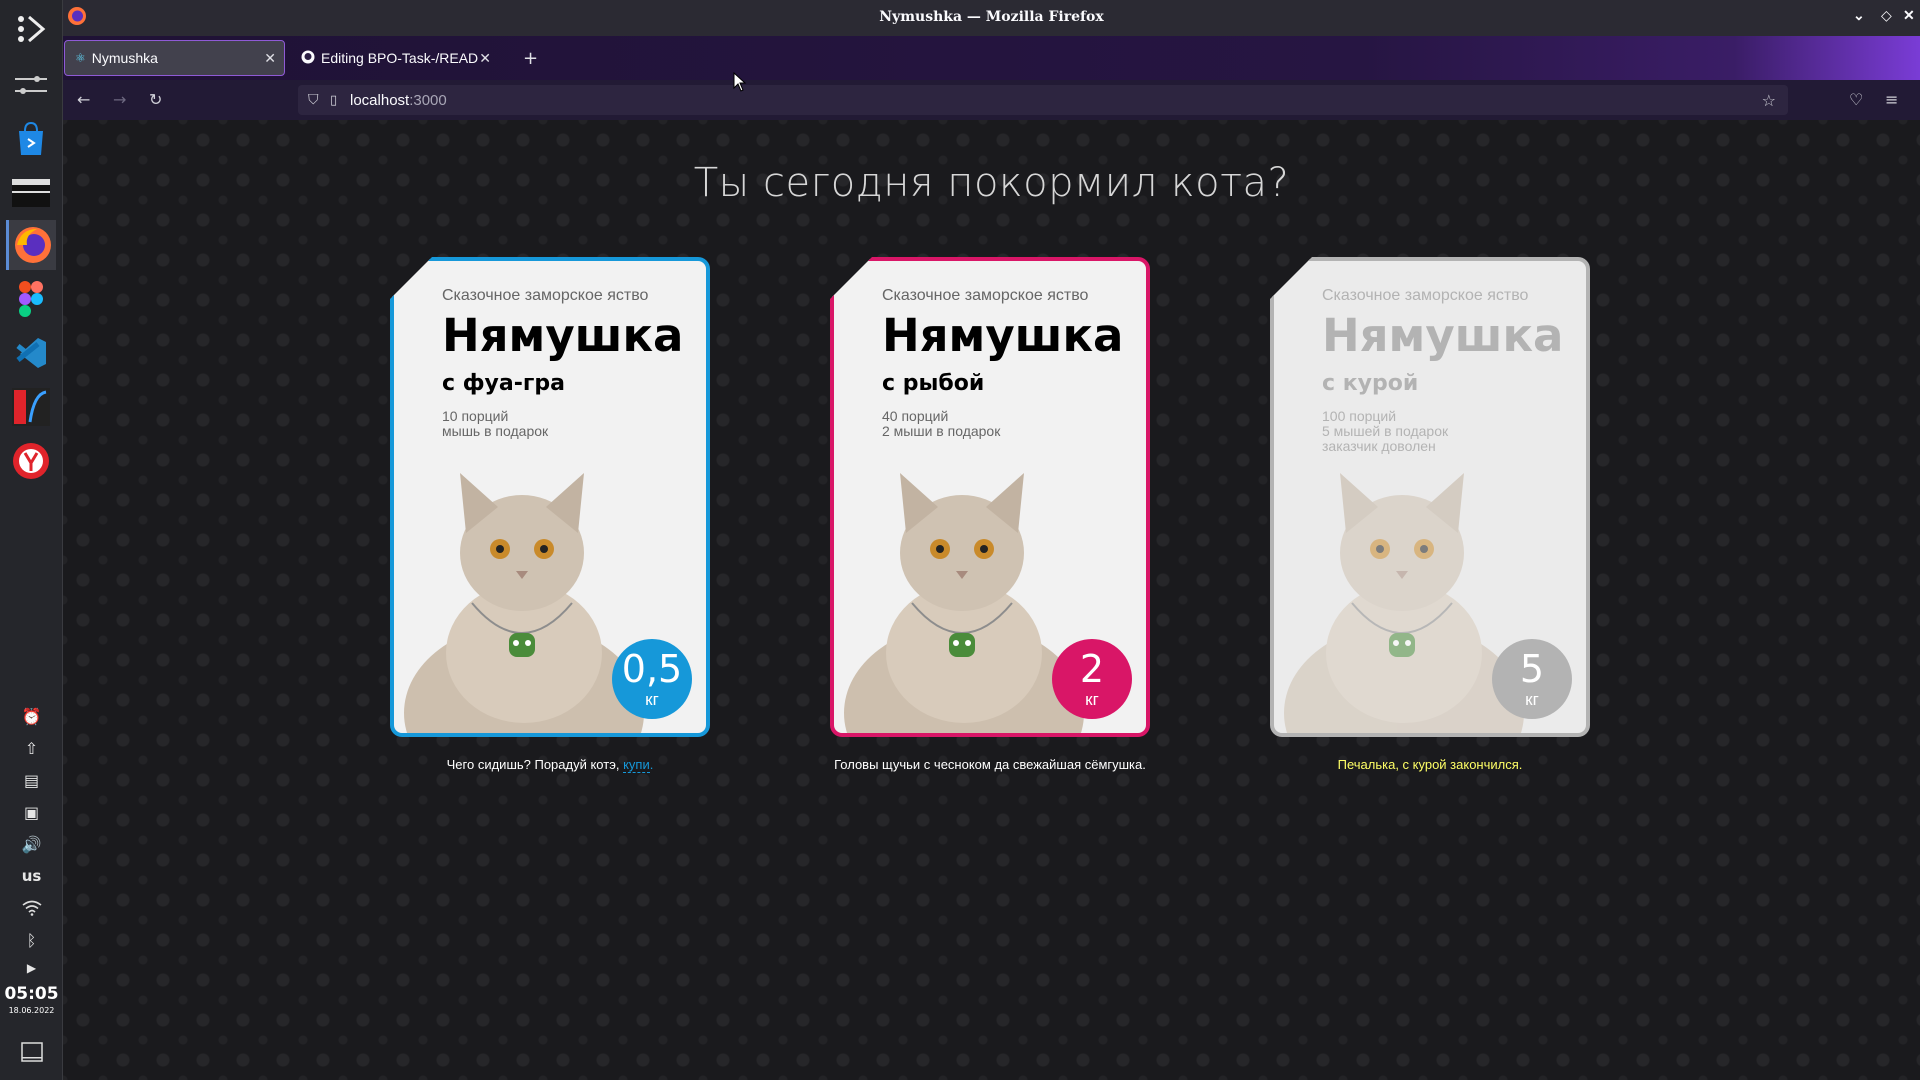  What do you see at coordinates (31, 908) in the screenshot?
I see `wifi-icon` at bounding box center [31, 908].